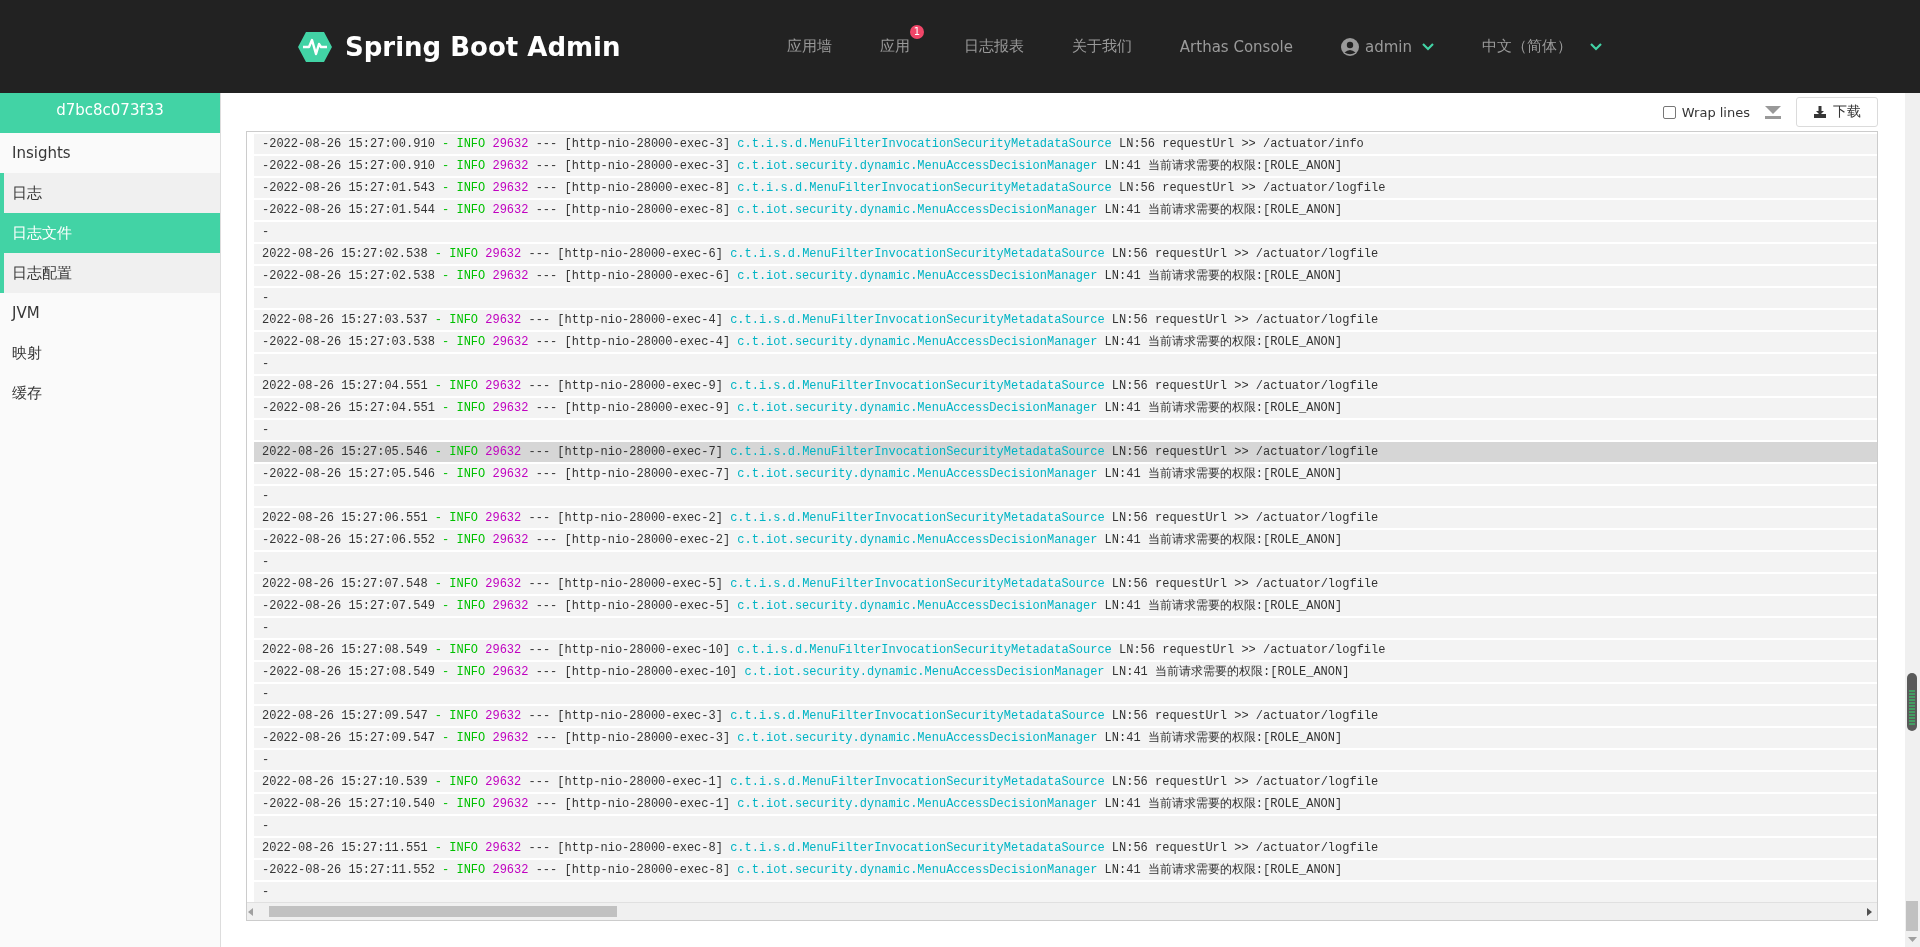 This screenshot has height=947, width=1920. Describe the element at coordinates (809, 46) in the screenshot. I see `nav-link: 应用墙` at that location.